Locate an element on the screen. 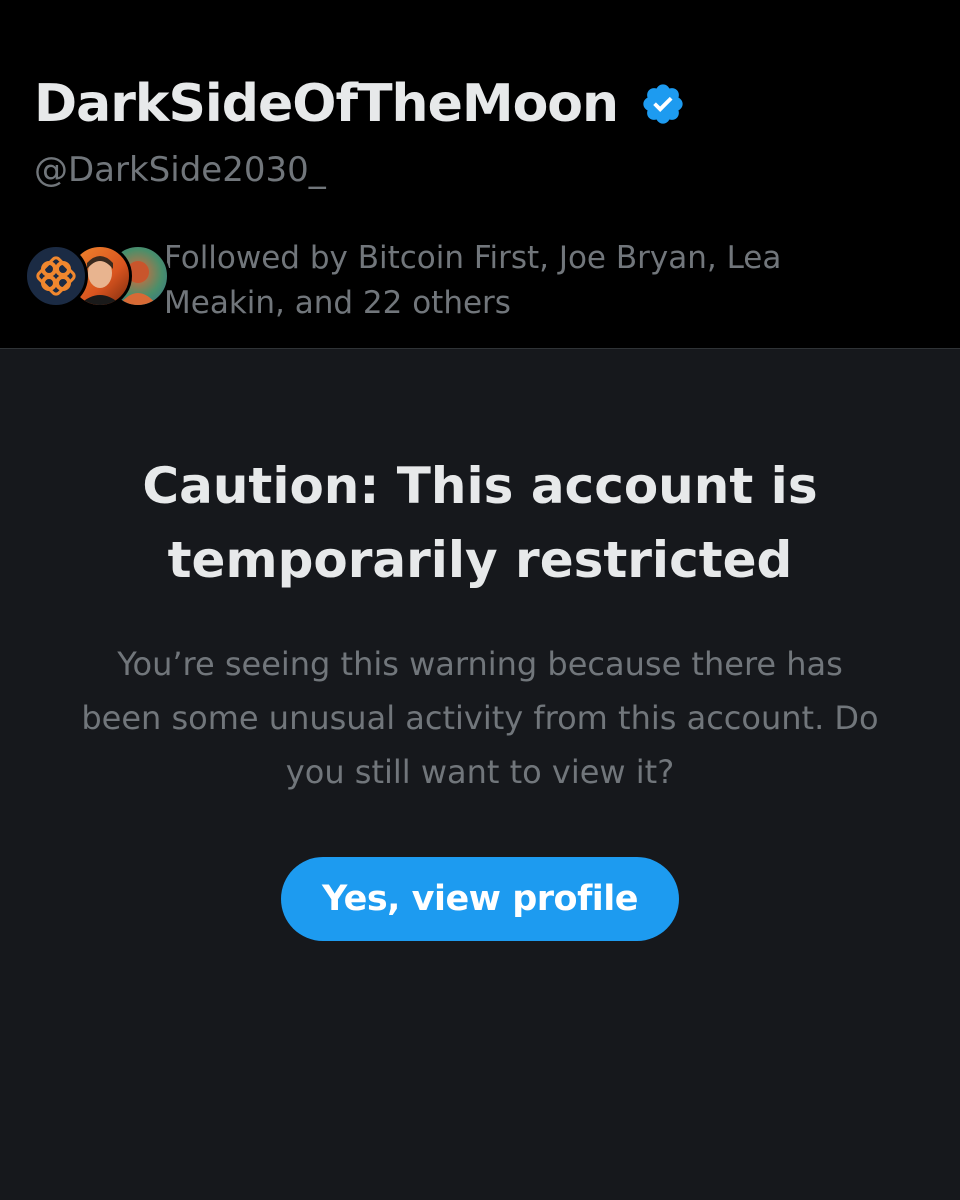 The height and width of the screenshot is (1200, 960). verified-badge-icon is located at coordinates (663, 104).